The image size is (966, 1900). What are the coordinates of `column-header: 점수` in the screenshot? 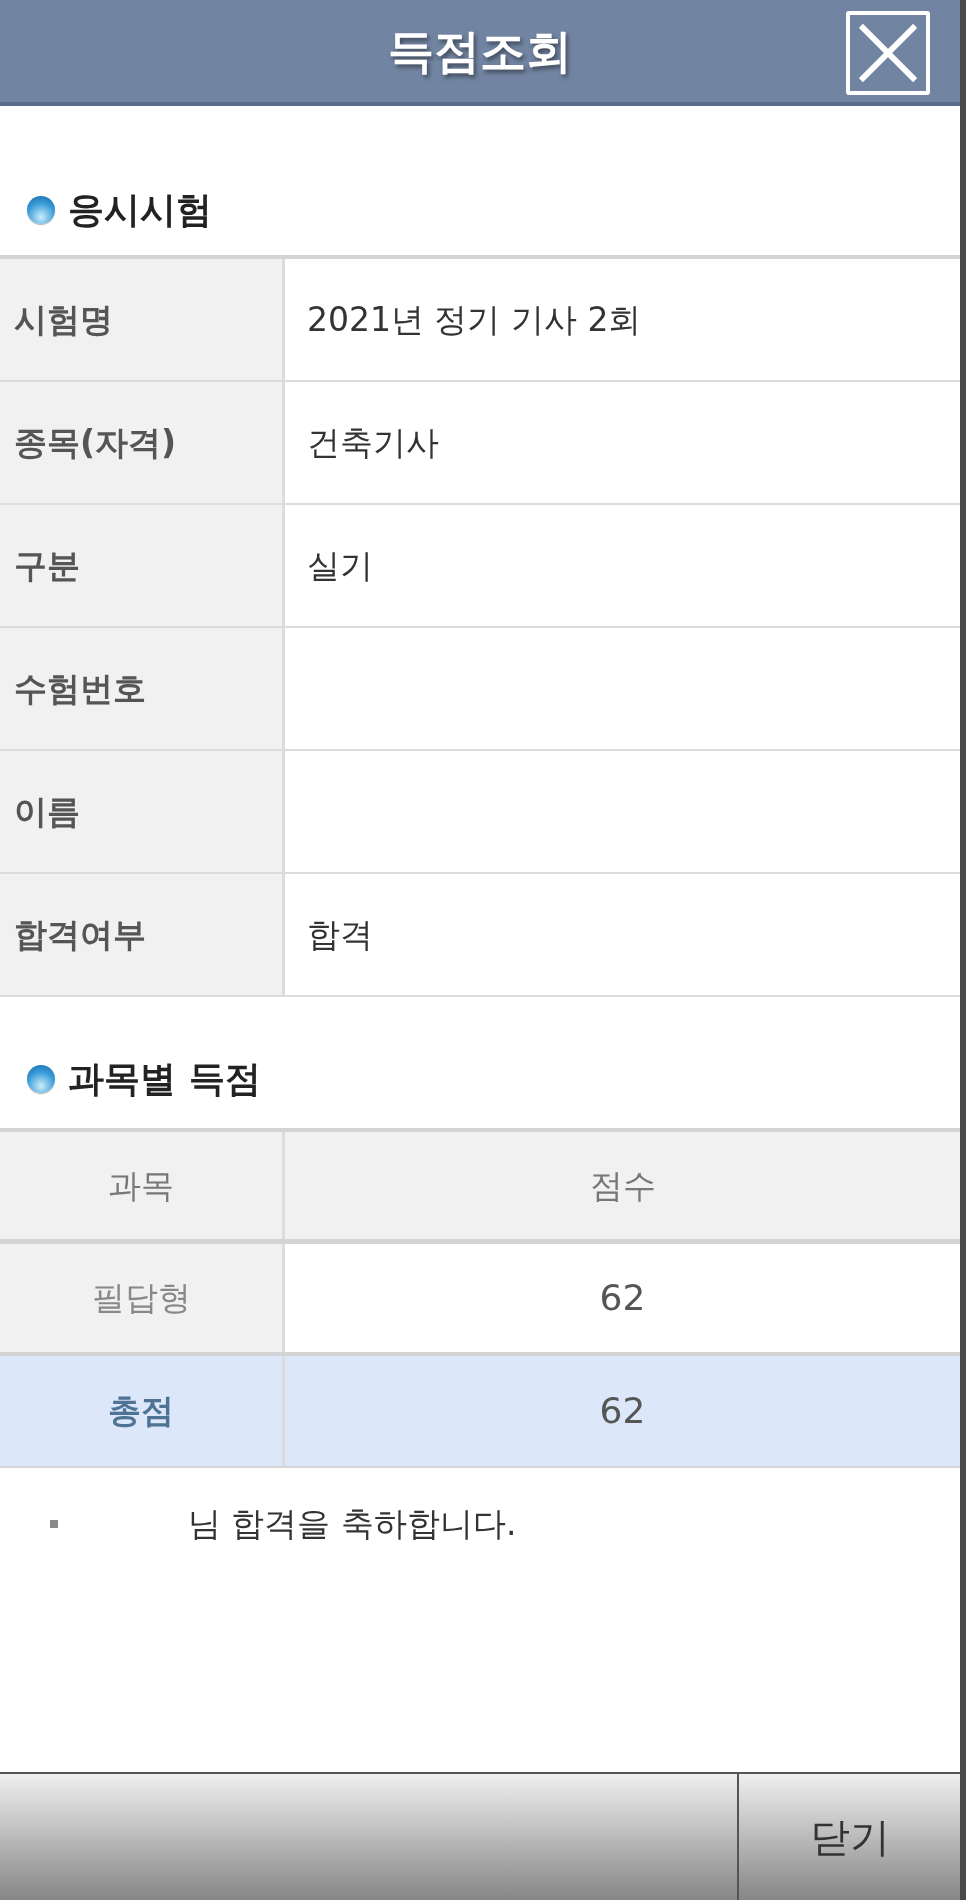 It's located at (622, 1185).